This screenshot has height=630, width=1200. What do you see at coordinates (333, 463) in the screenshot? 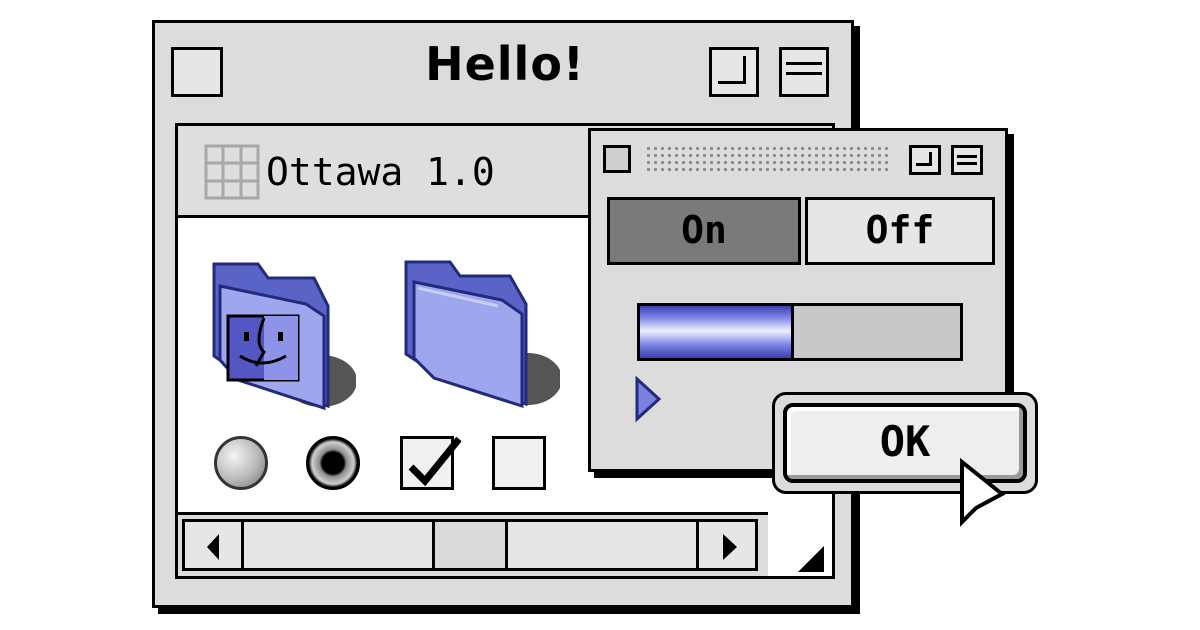
I see `radio-button-selected` at bounding box center [333, 463].